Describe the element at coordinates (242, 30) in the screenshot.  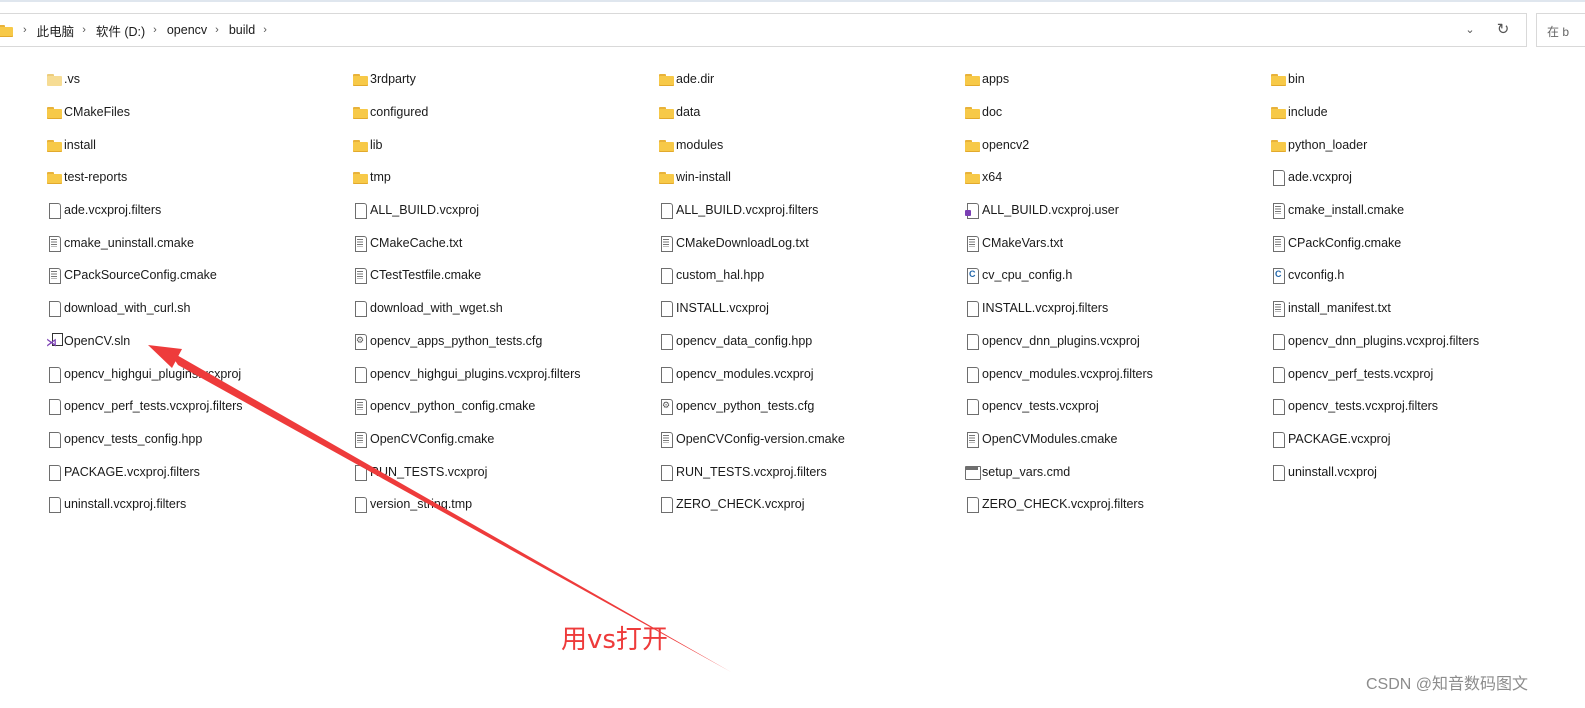
I see `breadcrumb-item-build: build` at that location.